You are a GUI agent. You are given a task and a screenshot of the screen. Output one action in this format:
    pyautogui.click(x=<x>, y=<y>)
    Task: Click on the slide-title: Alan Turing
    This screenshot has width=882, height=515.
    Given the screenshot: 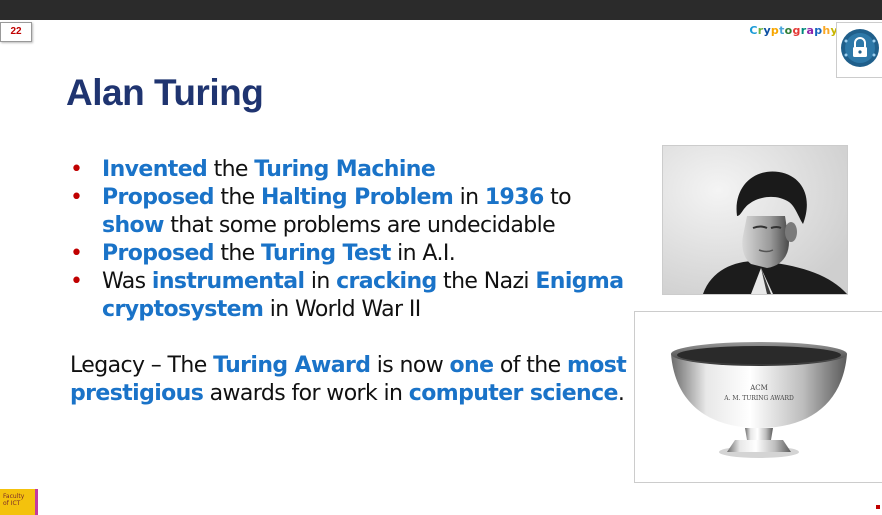 What is the action you would take?
    pyautogui.click(x=165, y=92)
    